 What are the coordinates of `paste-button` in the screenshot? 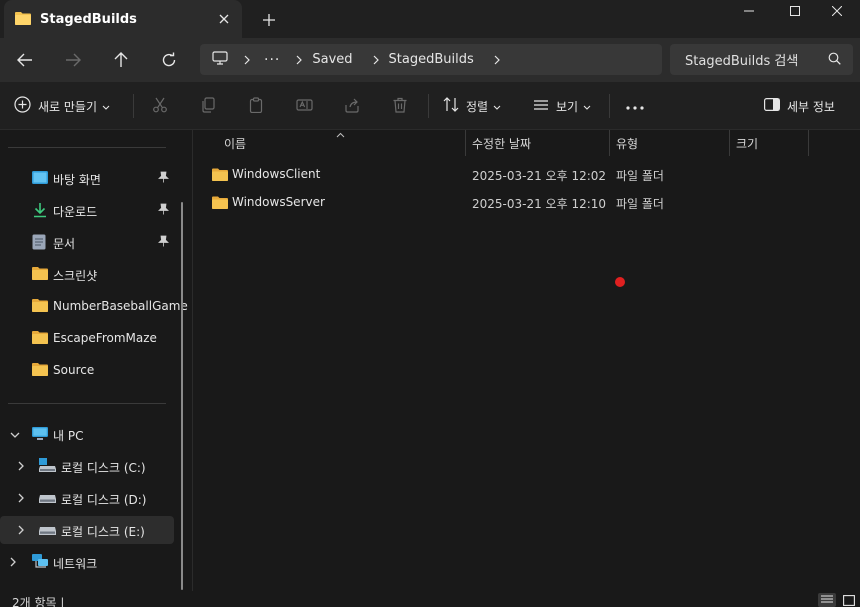 It's located at (256, 106).